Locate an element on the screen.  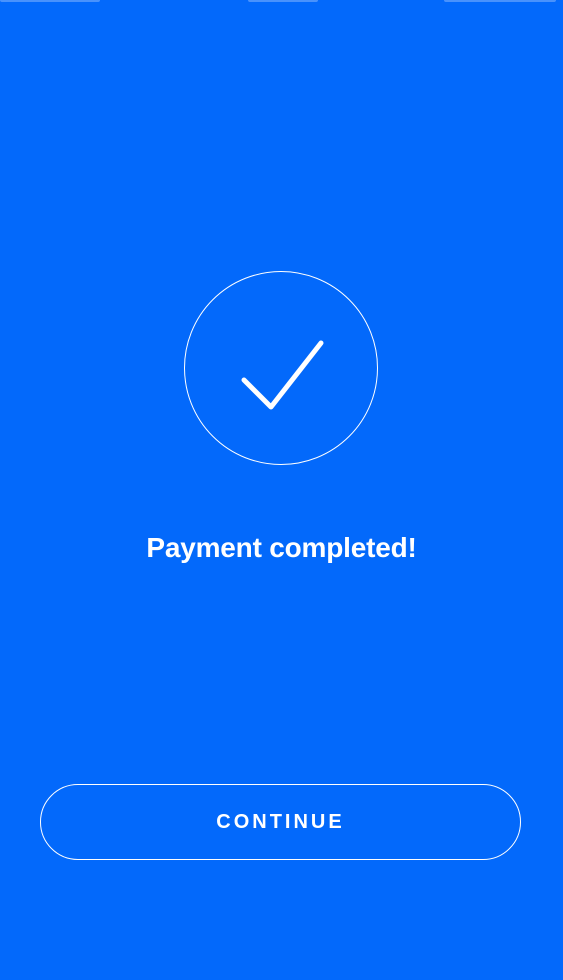
success-circle is located at coordinates (281, 368).